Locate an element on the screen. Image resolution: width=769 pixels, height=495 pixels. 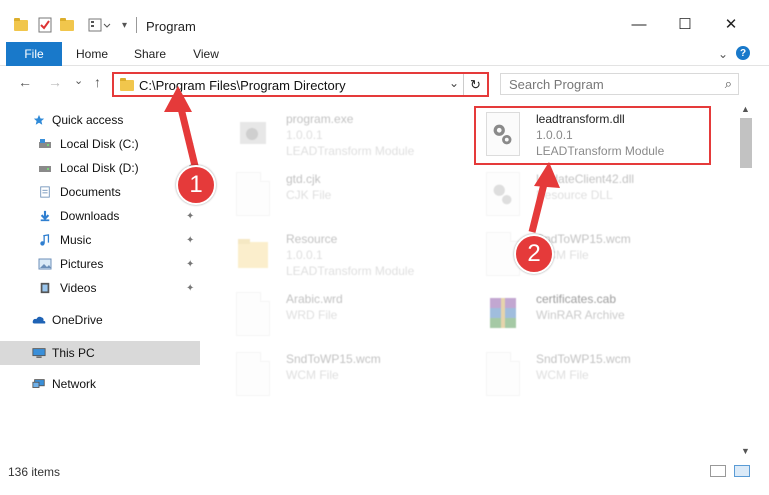
file-type: Resource DLL is located at coordinates (574, 195).